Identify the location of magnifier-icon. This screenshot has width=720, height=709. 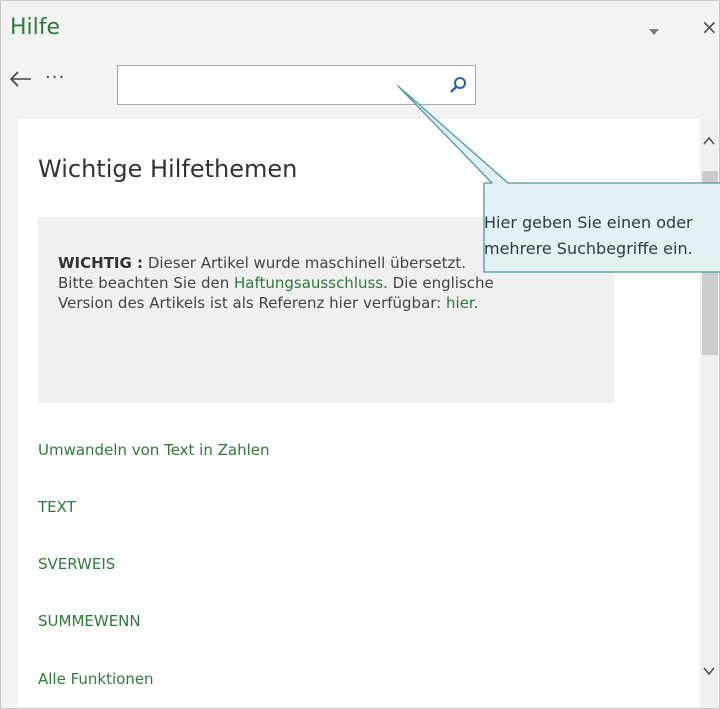
(458, 85).